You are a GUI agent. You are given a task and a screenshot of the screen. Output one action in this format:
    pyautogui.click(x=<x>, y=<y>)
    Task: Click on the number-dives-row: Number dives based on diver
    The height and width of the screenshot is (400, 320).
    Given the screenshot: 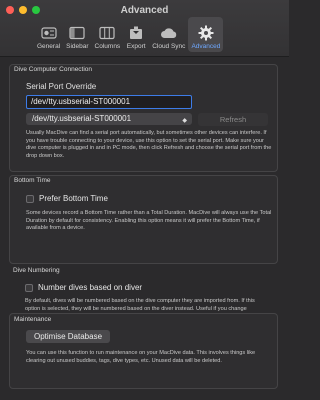 What is the action you would take?
    pyautogui.click(x=83, y=287)
    